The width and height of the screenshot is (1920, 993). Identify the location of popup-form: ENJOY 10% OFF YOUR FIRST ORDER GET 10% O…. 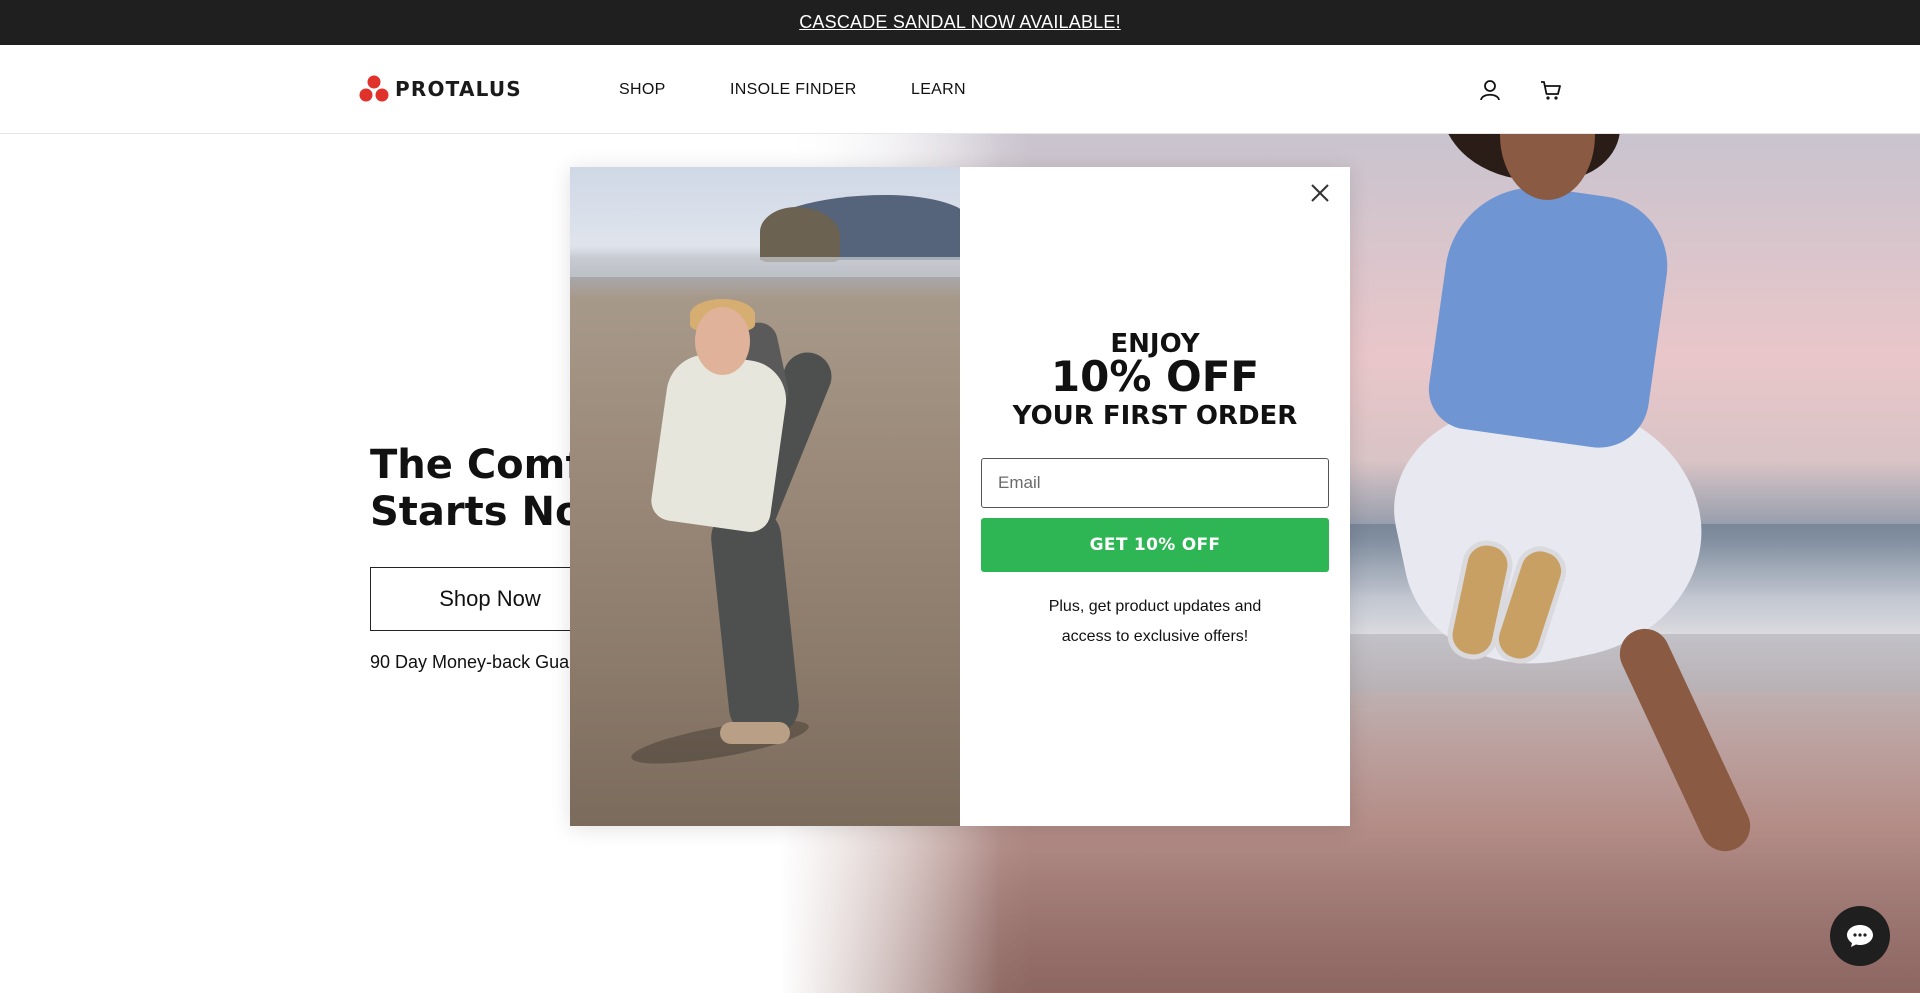
(1155, 496).